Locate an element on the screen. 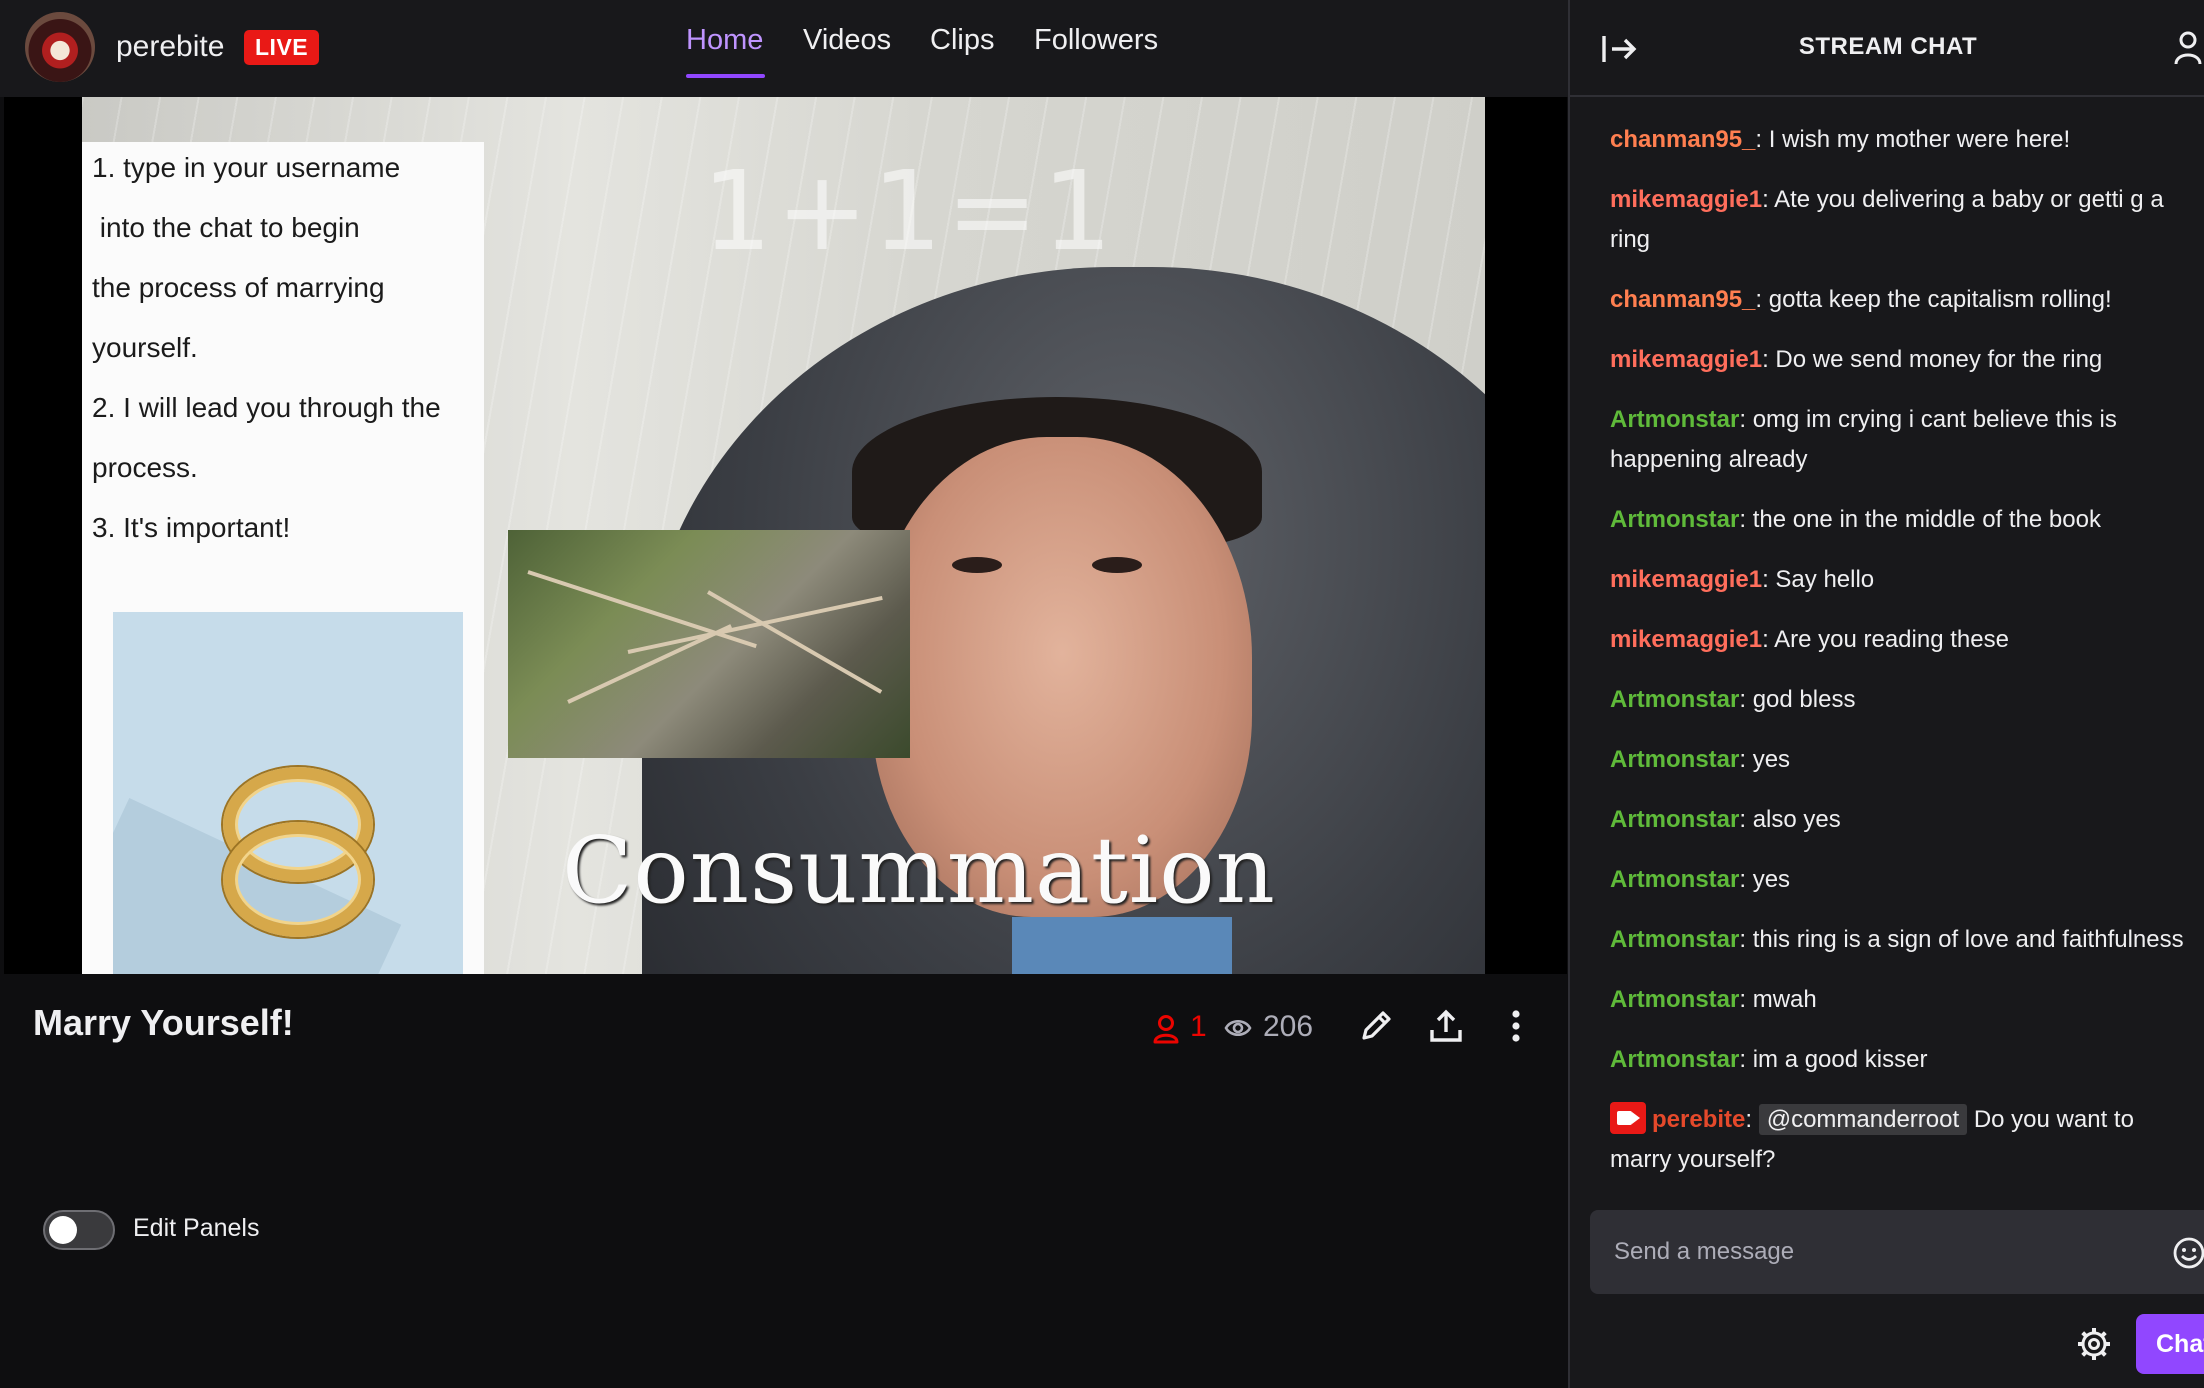 This screenshot has height=1388, width=2204. instruction-line: into the chat to begin is located at coordinates (226, 227).